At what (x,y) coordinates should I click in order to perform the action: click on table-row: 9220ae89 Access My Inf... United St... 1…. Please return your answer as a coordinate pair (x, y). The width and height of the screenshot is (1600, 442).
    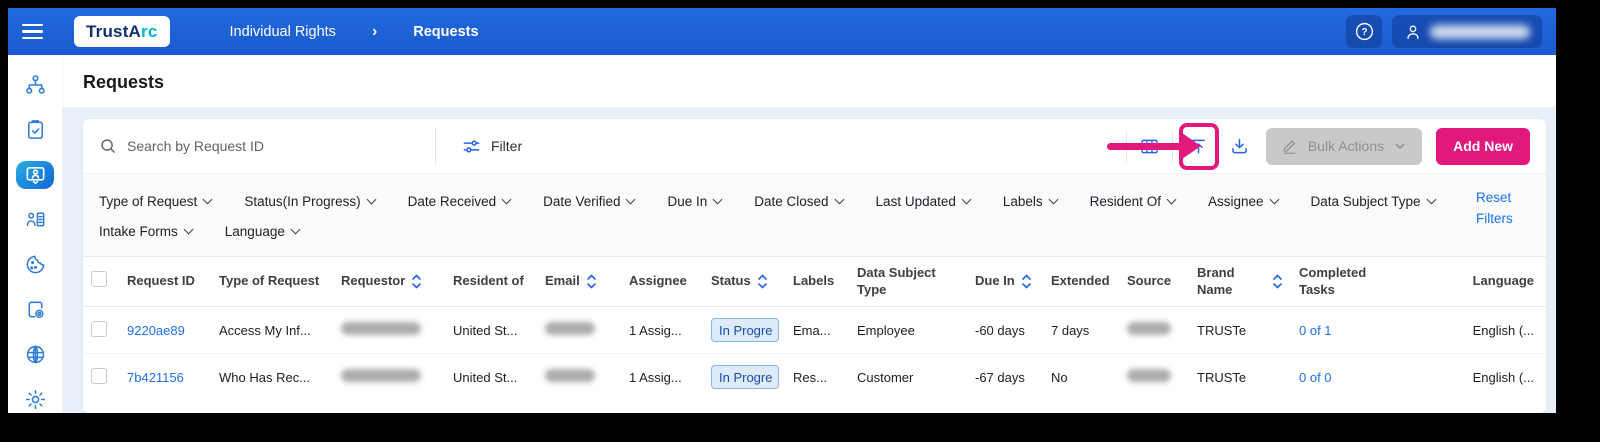
    Looking at the image, I should click on (814, 330).